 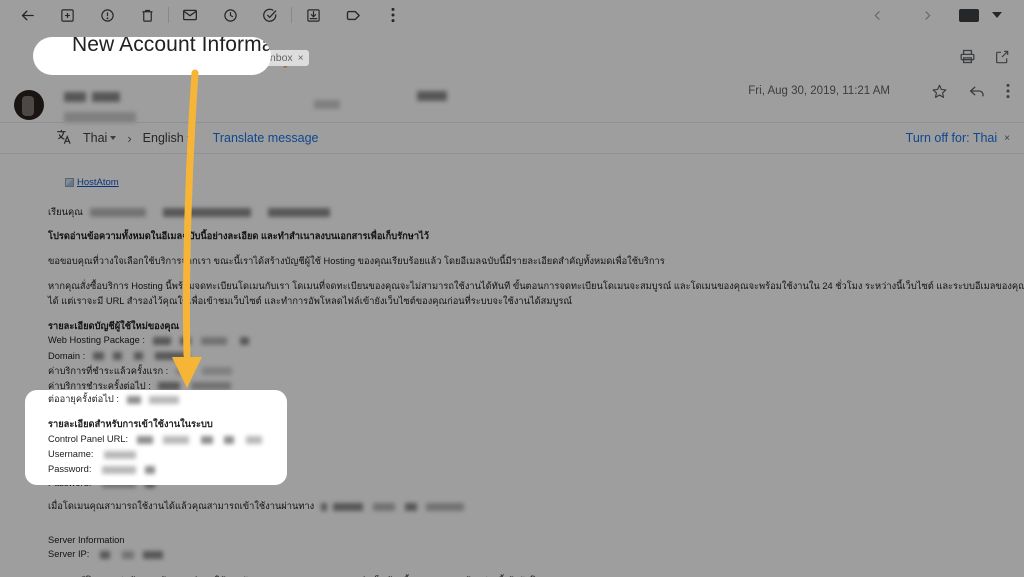 What do you see at coordinates (1002, 59) in the screenshot?
I see `external-link-icon` at bounding box center [1002, 59].